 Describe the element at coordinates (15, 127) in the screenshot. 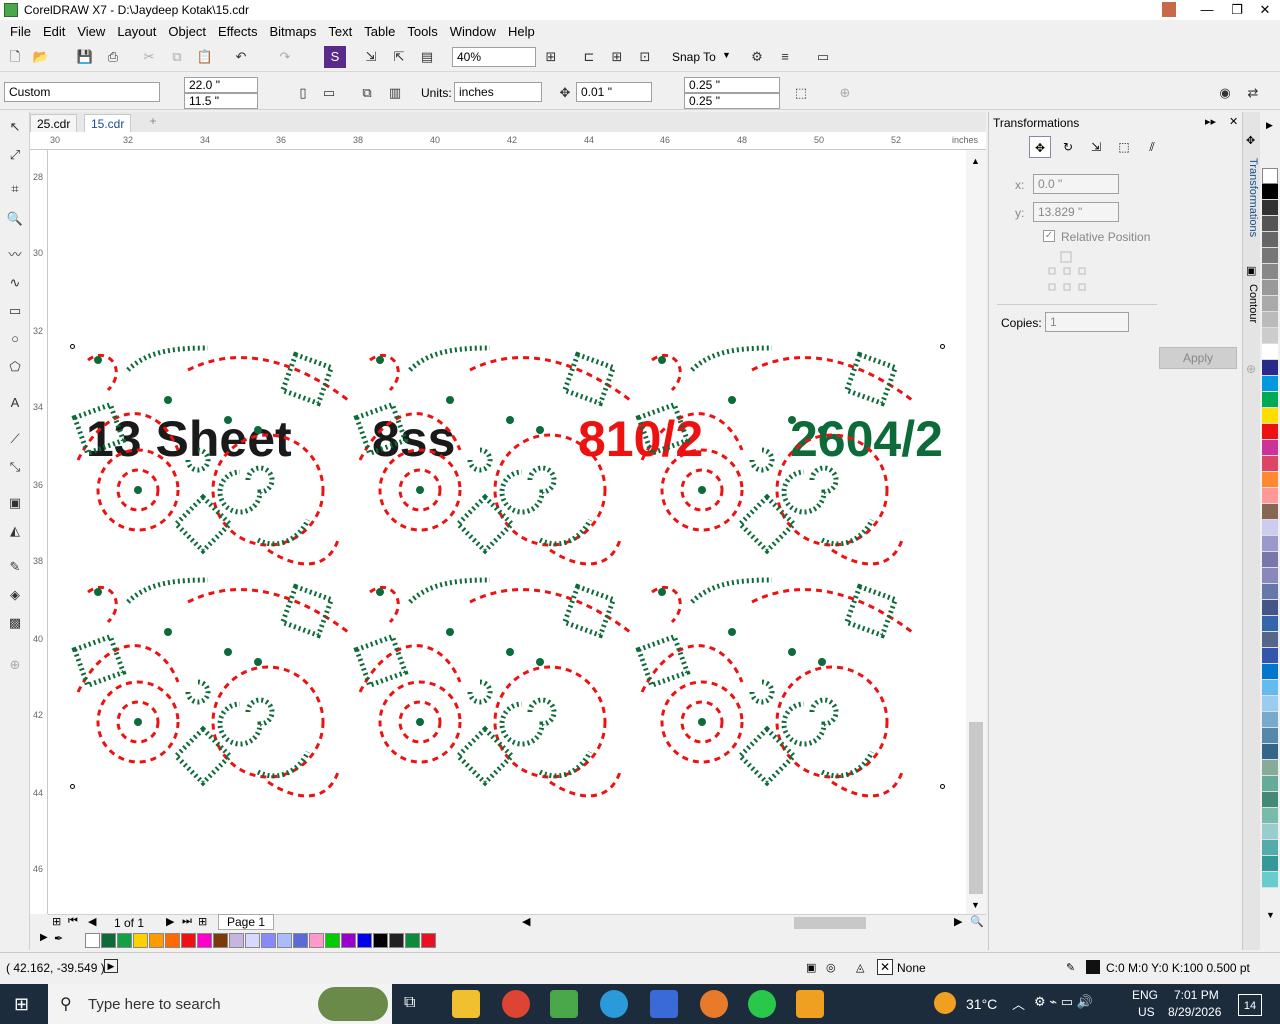

I see `pick-tool-icon: ↖` at that location.